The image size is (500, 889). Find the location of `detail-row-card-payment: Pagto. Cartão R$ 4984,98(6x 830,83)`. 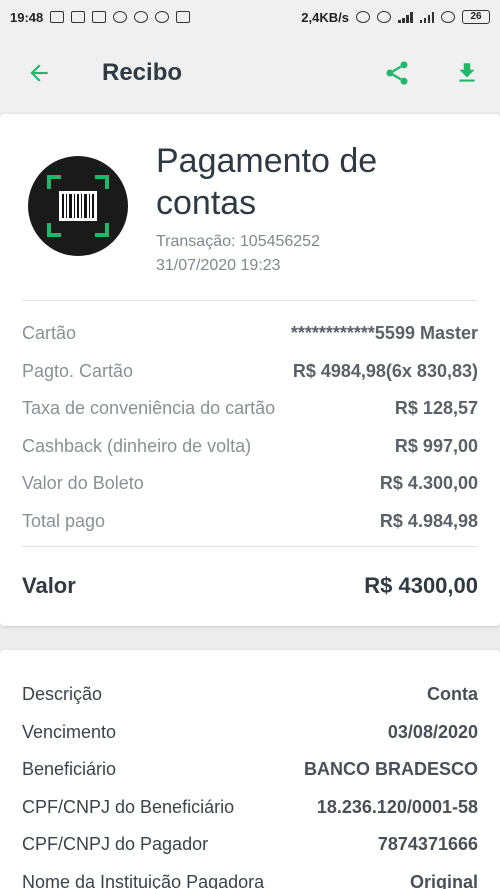

detail-row-card-payment: Pagto. Cartão R$ 4984,98(6x 830,83) is located at coordinates (250, 370).